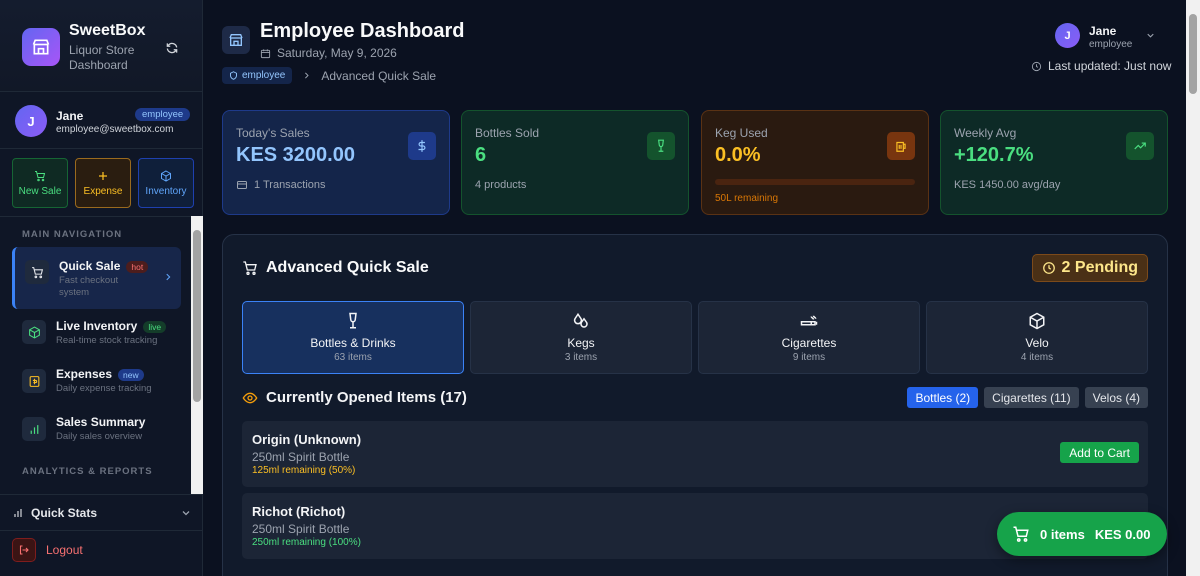 This screenshot has width=1200, height=576. I want to click on sidebar-item-quick-sale: Quick Sale hot Fast checkout system, so click(96, 278).